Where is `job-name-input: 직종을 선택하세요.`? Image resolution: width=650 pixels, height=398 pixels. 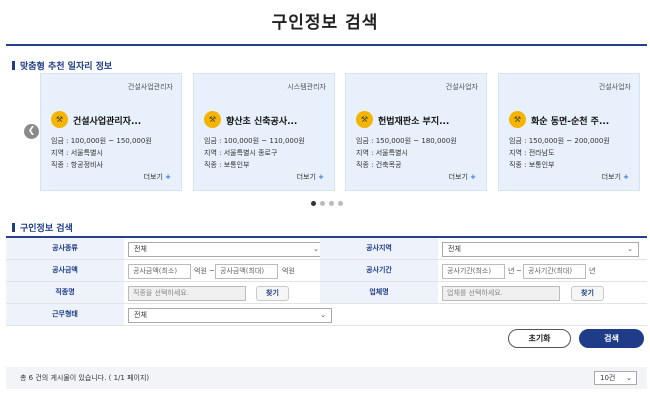
job-name-input: 직종을 선택하세요. is located at coordinates (187, 293).